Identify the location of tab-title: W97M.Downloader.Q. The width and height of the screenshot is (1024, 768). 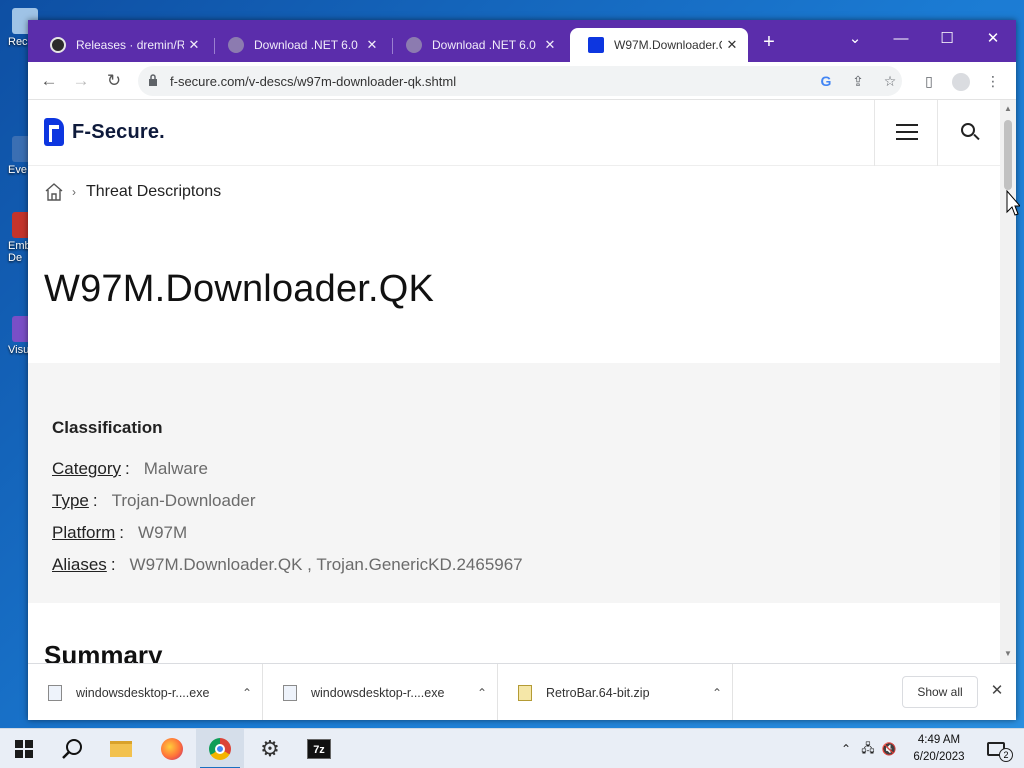
(668, 45).